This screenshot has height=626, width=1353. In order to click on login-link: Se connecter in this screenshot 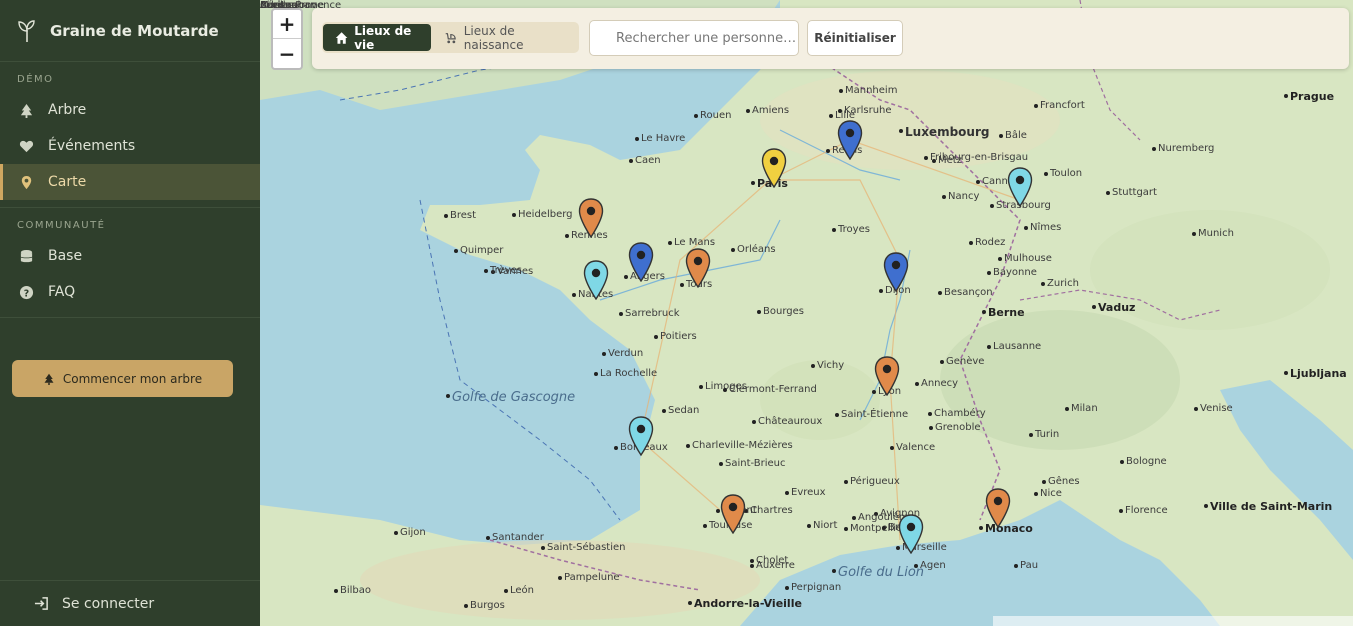, I will do `click(130, 603)`.